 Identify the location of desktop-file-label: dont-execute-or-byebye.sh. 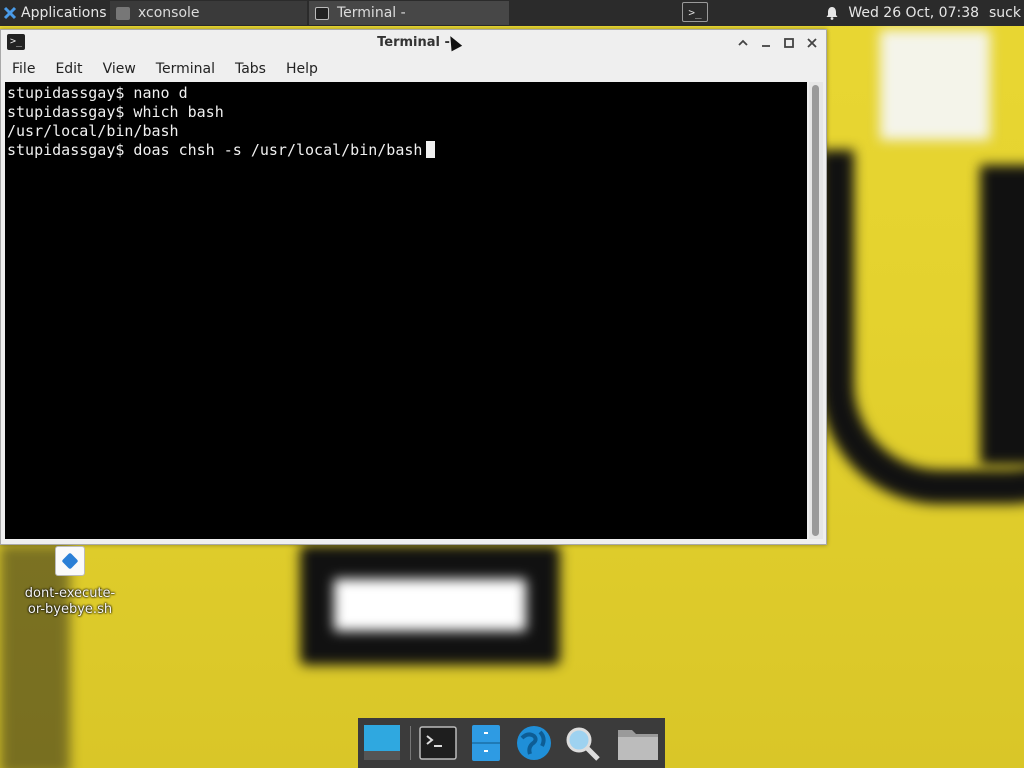
(70, 601).